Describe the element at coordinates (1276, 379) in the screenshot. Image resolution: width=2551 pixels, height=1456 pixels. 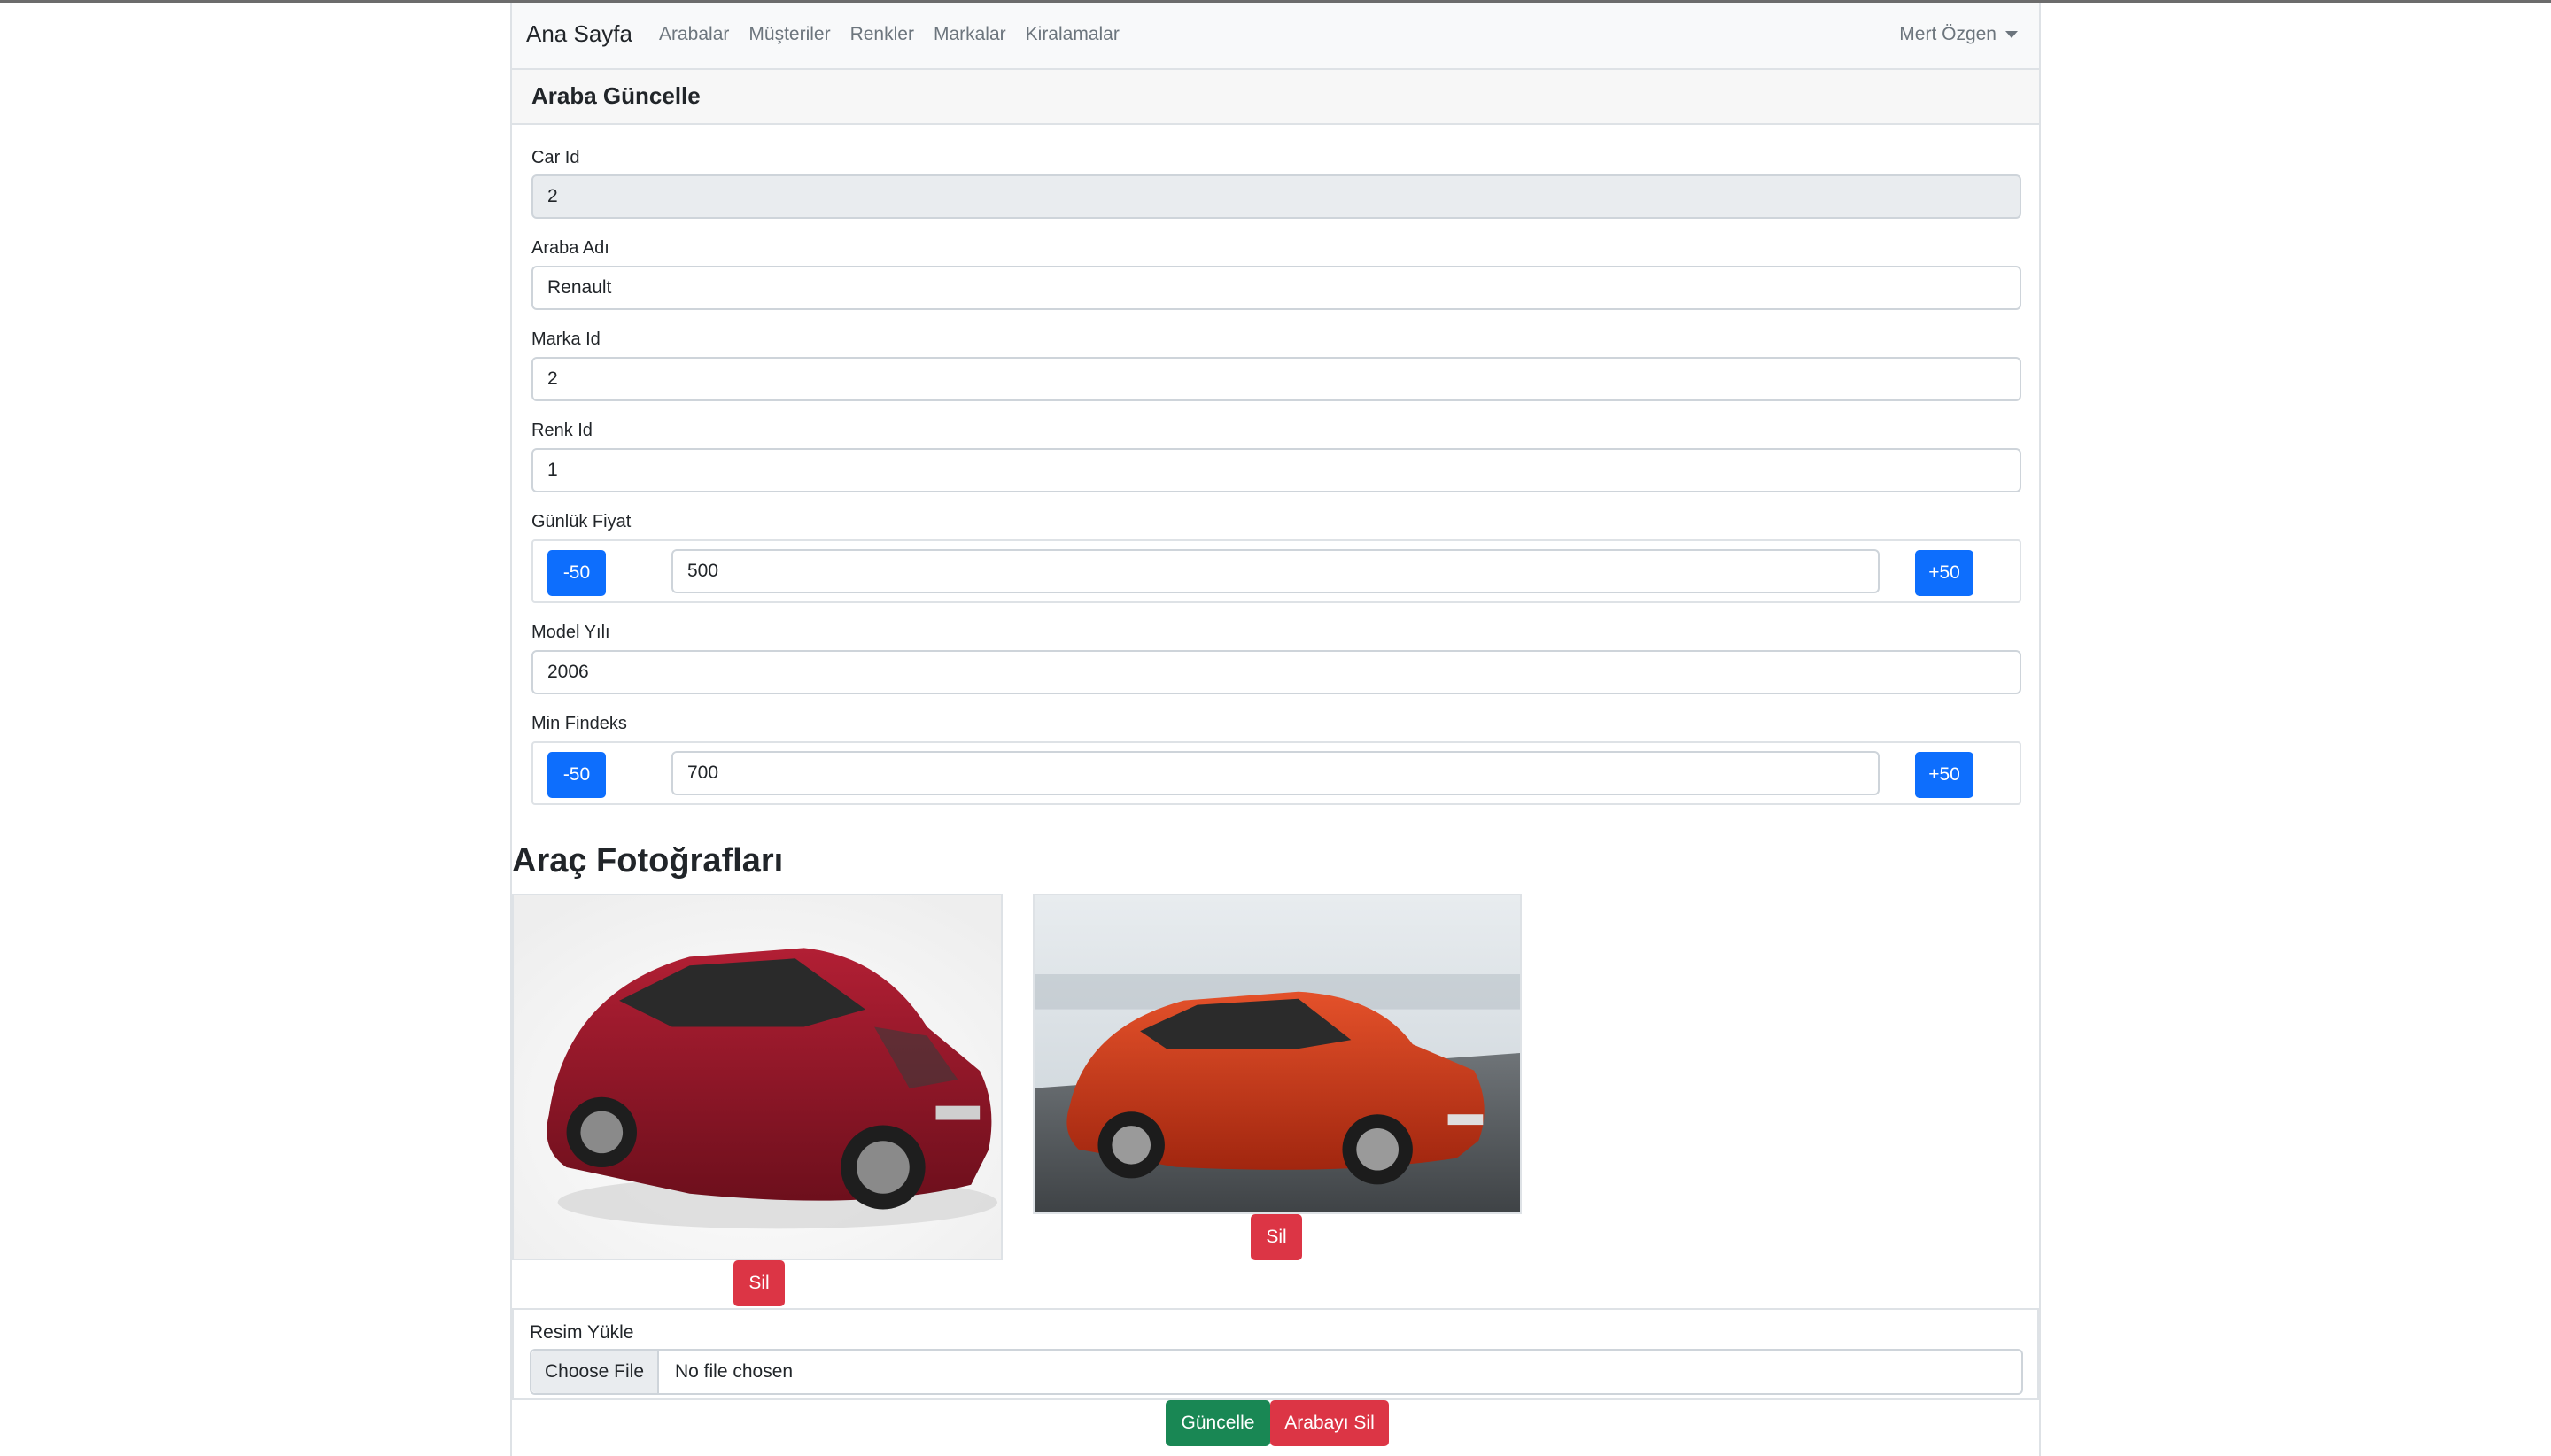
I see `brand-id-input` at that location.